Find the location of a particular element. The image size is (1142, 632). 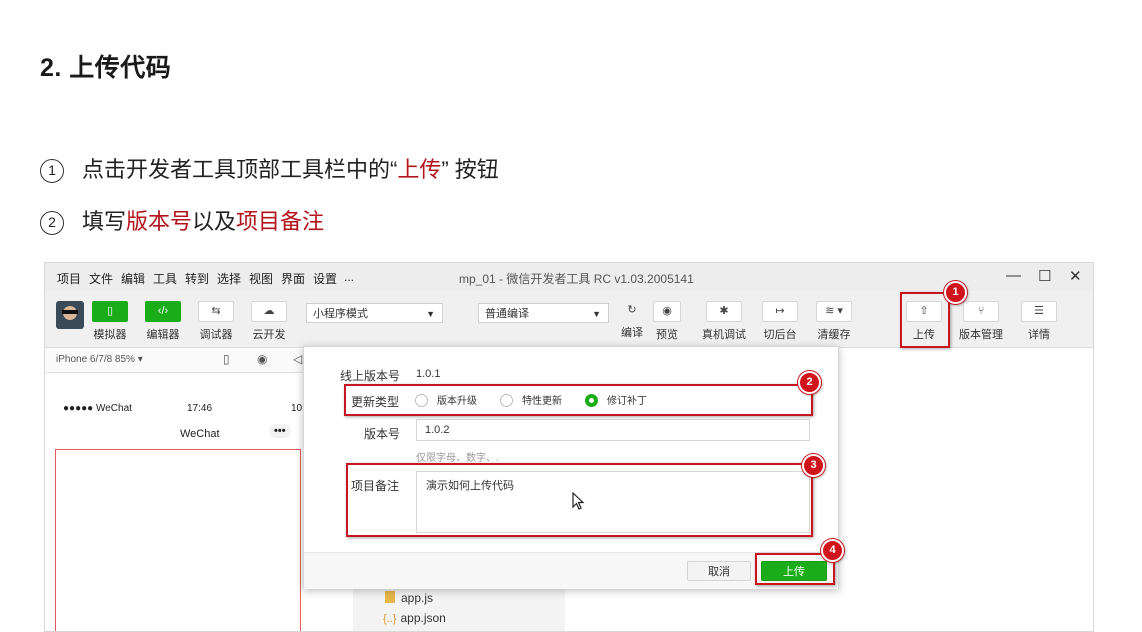

online-version-value: 1.0.1 is located at coordinates (428, 374).